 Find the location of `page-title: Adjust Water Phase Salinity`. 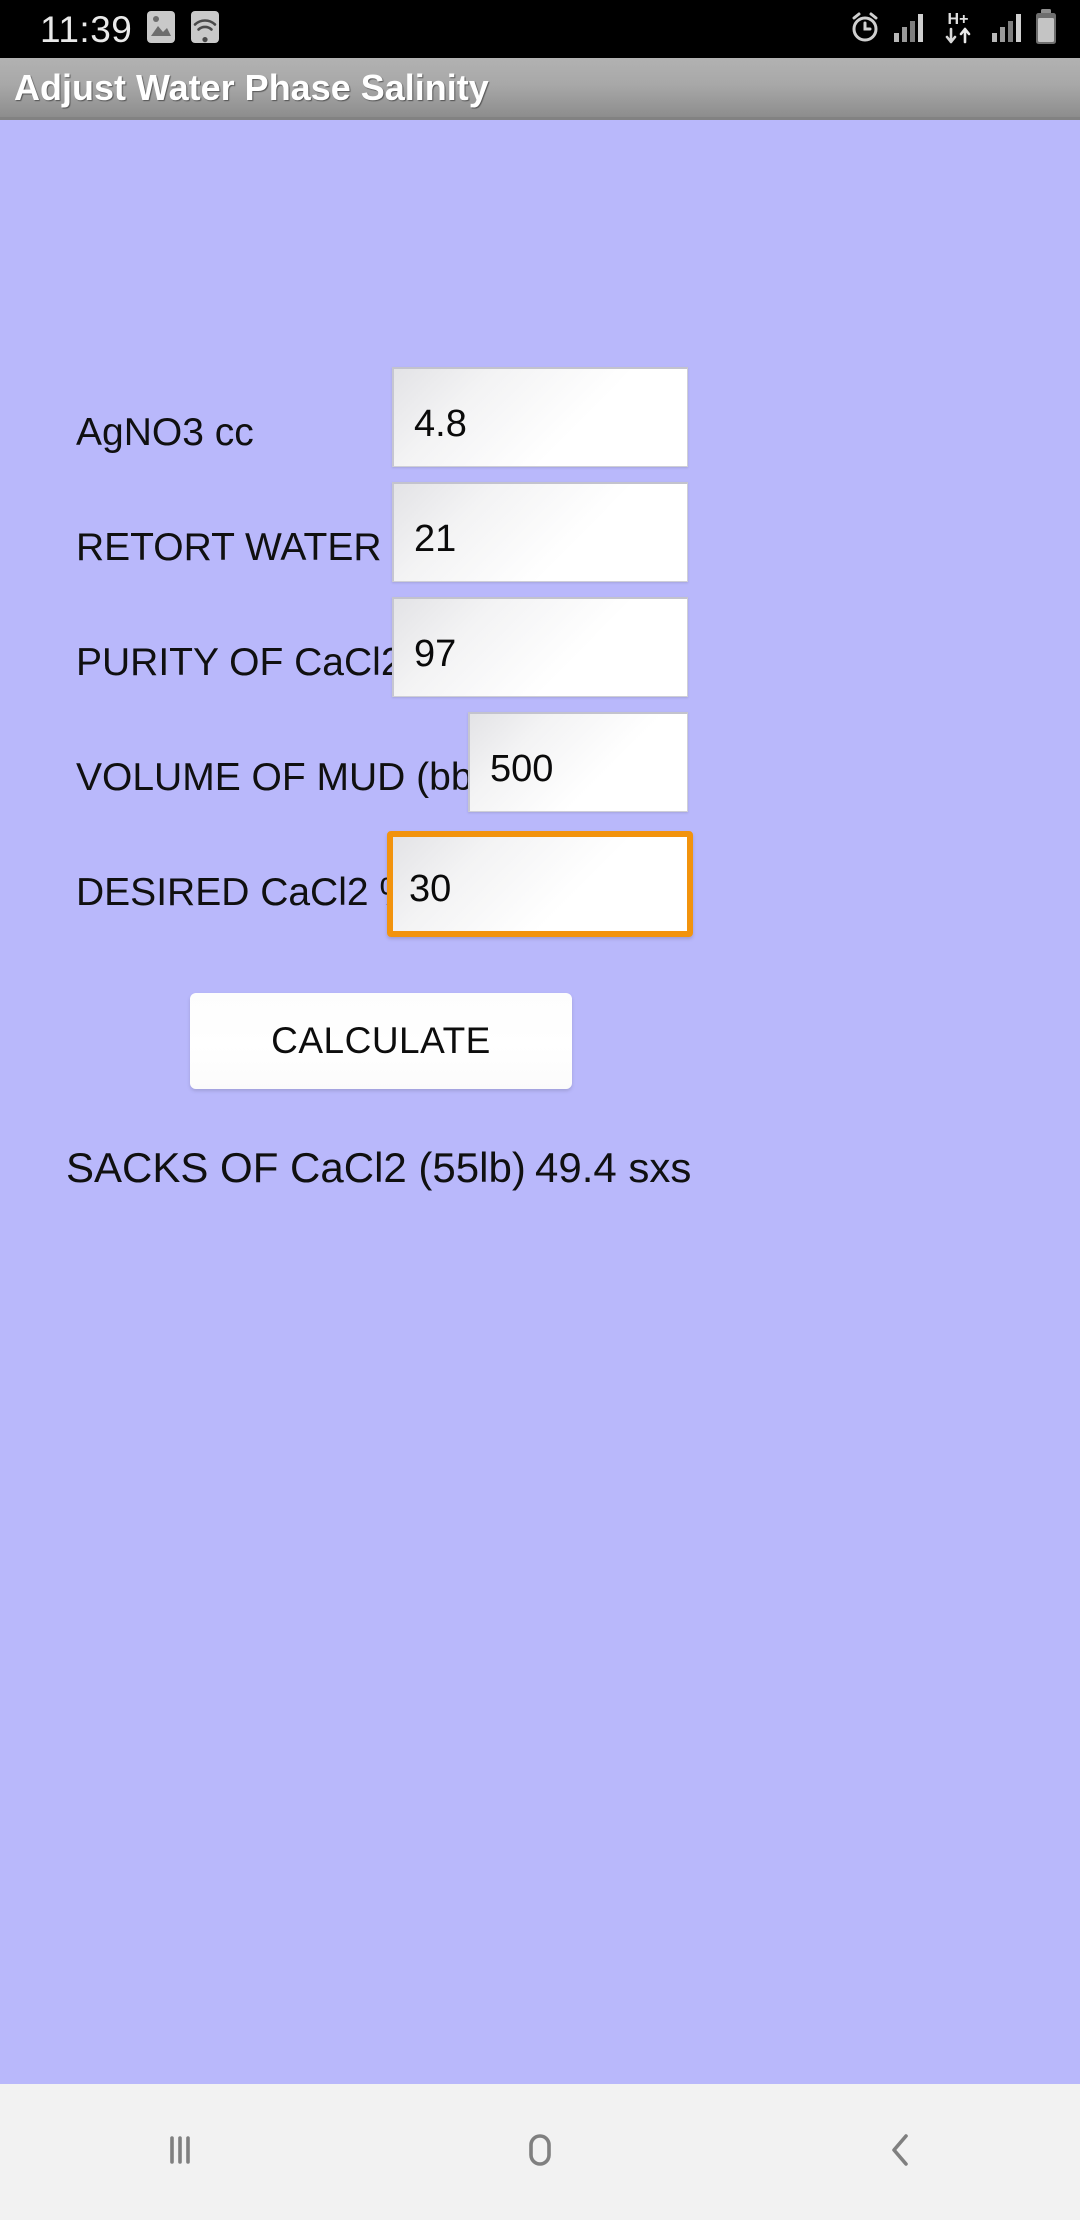

page-title: Adjust Water Phase Salinity is located at coordinates (251, 87).